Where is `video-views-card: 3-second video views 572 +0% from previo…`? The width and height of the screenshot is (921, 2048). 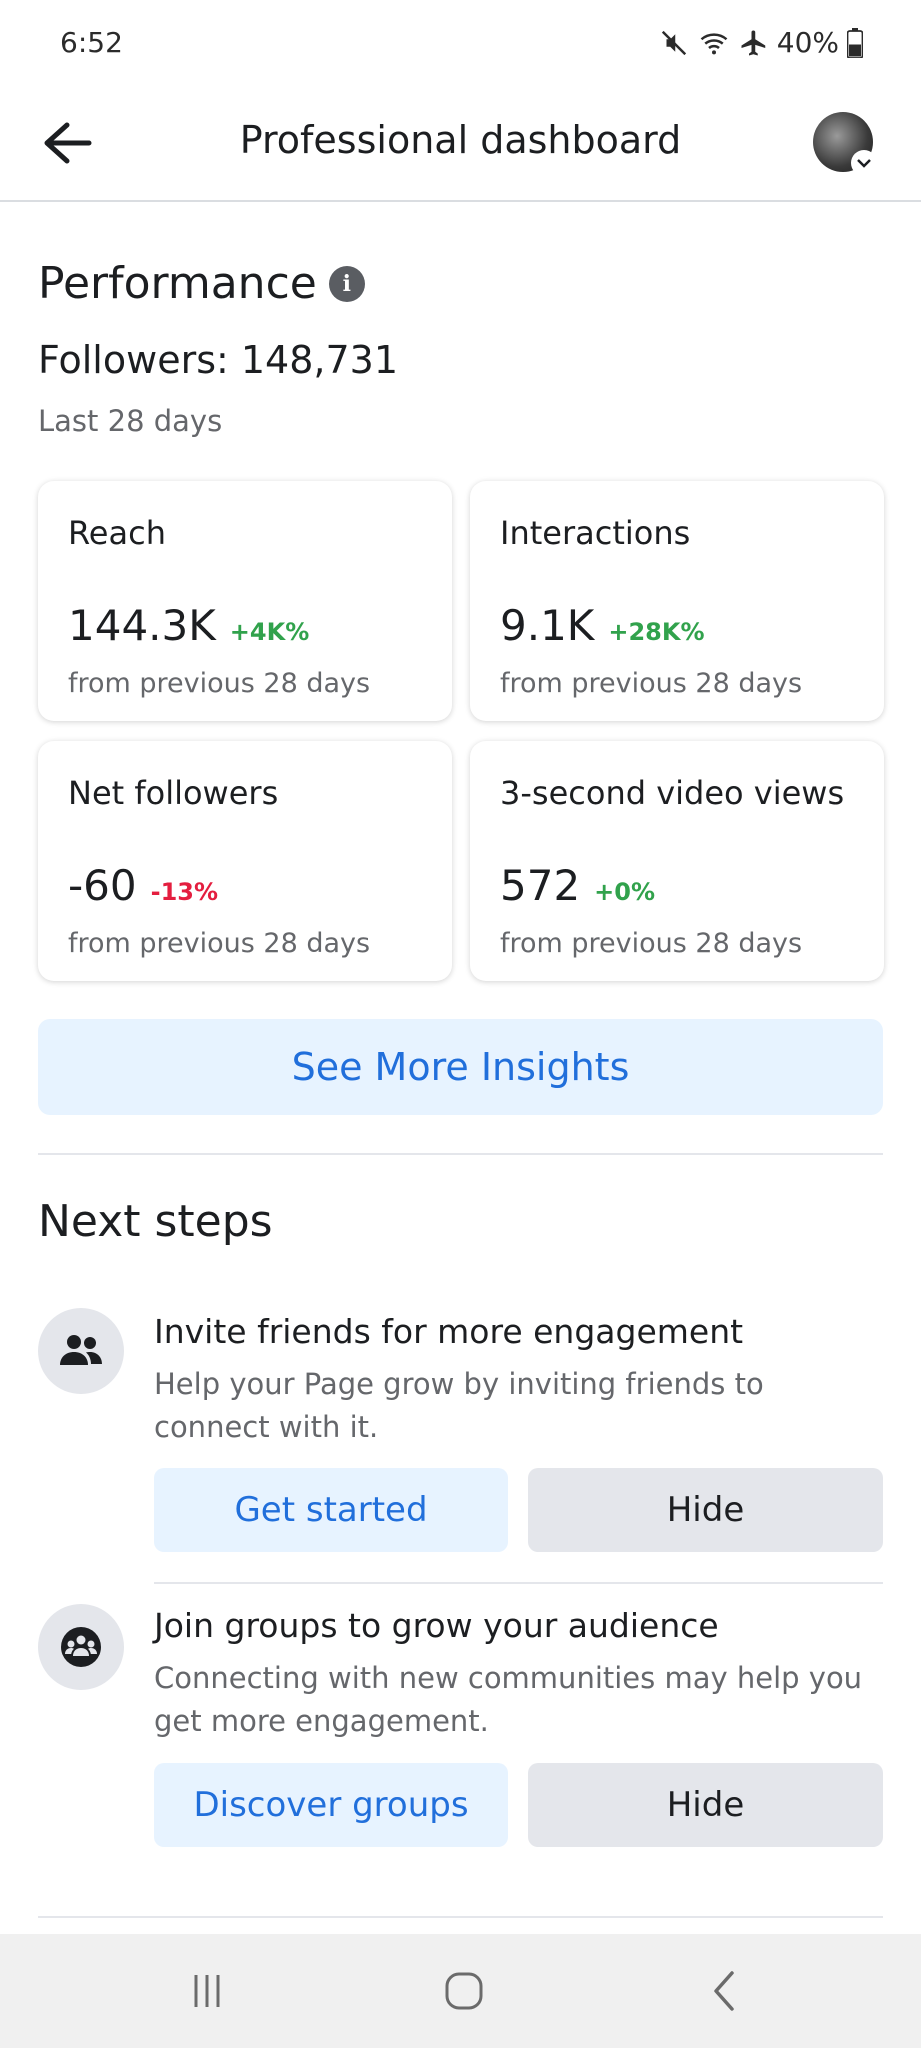 video-views-card: 3-second video views 572 +0% from previo… is located at coordinates (677, 861).